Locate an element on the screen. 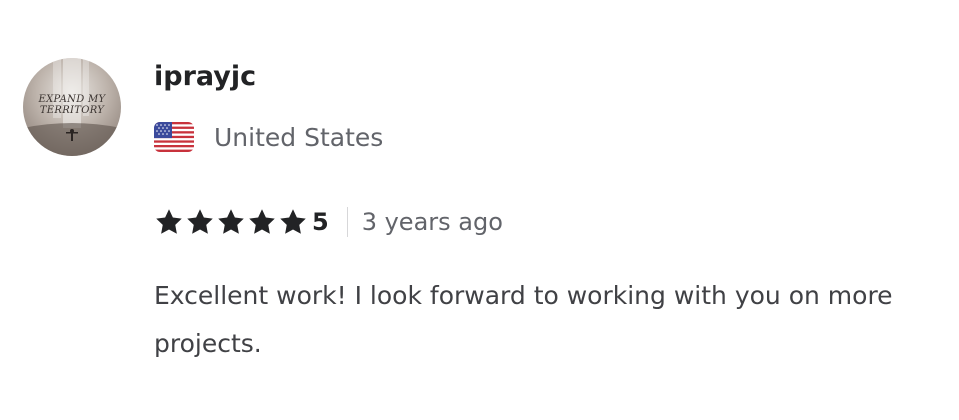 Image resolution: width=959 pixels, height=420 pixels. rating-divider is located at coordinates (347, 222).